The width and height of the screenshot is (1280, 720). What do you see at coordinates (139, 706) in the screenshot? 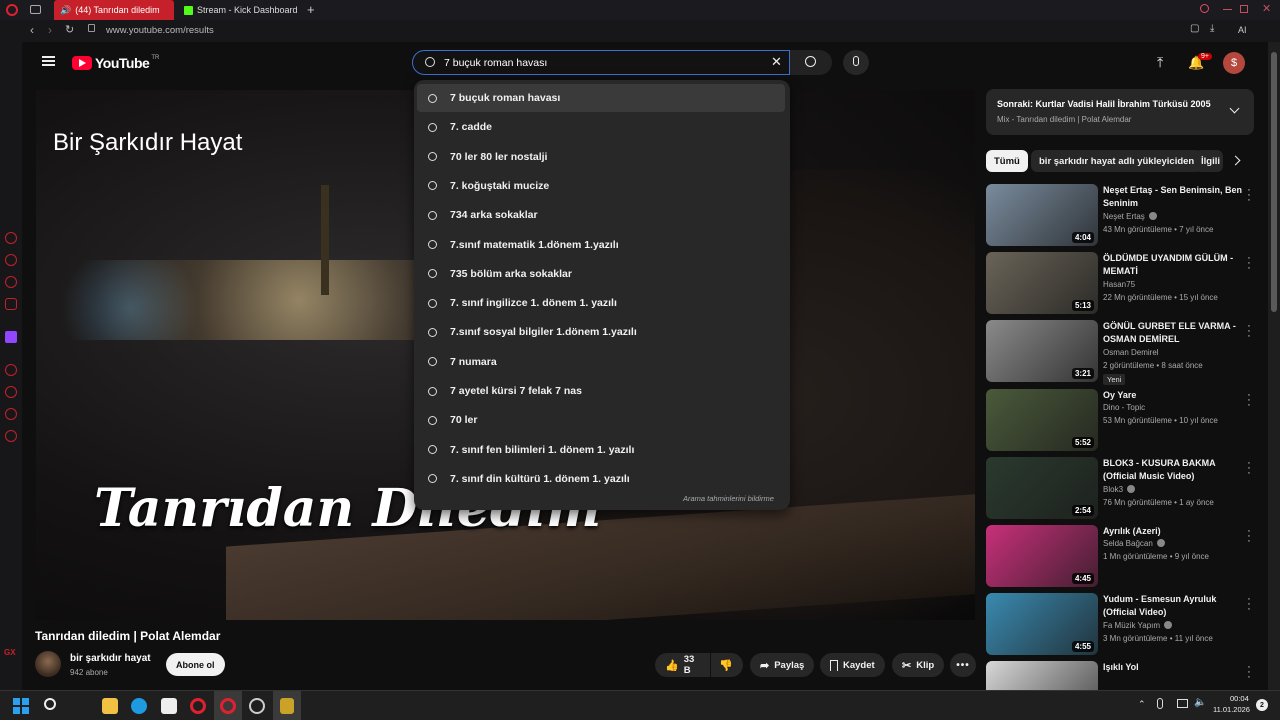
I see `edge-icon` at bounding box center [139, 706].